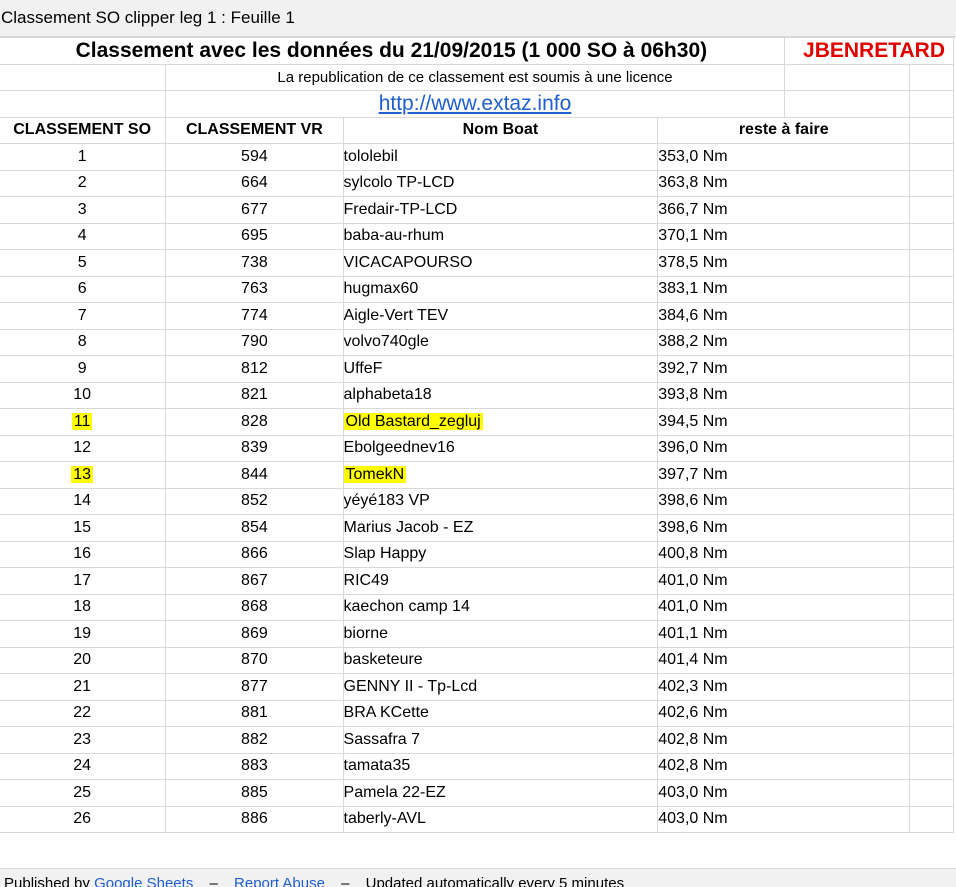  Describe the element at coordinates (254, 633) in the screenshot. I see `cell-vr-text: 869` at that location.